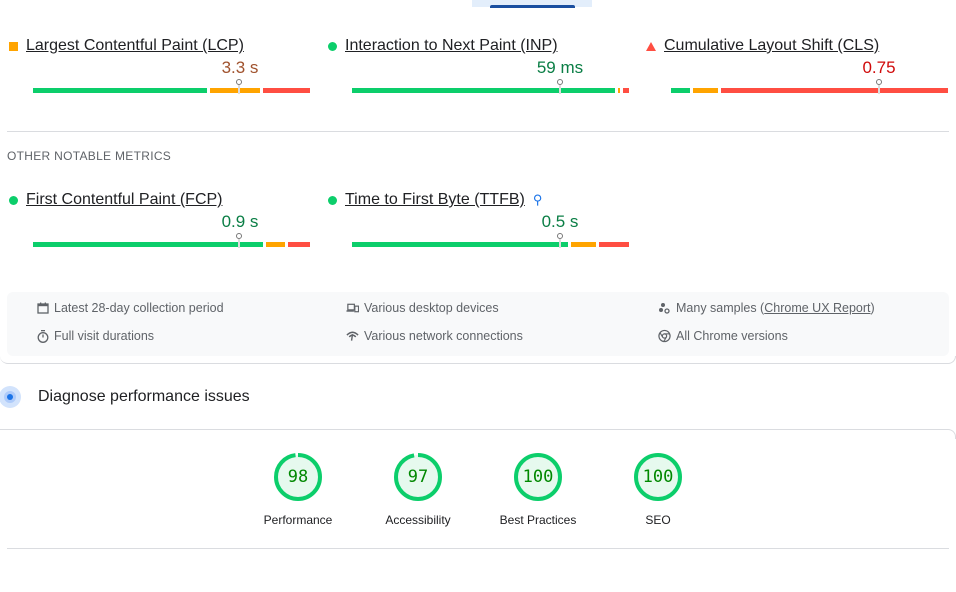 The width and height of the screenshot is (956, 592). I want to click on diagnose-header: Diagnose performance issues, so click(125, 397).